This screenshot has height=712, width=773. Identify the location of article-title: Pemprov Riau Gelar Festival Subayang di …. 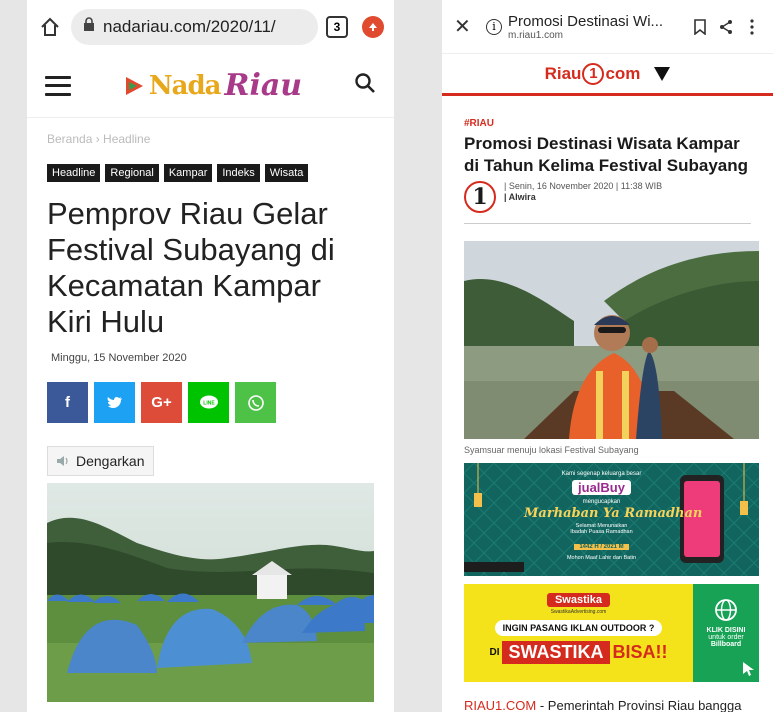
(191, 267).